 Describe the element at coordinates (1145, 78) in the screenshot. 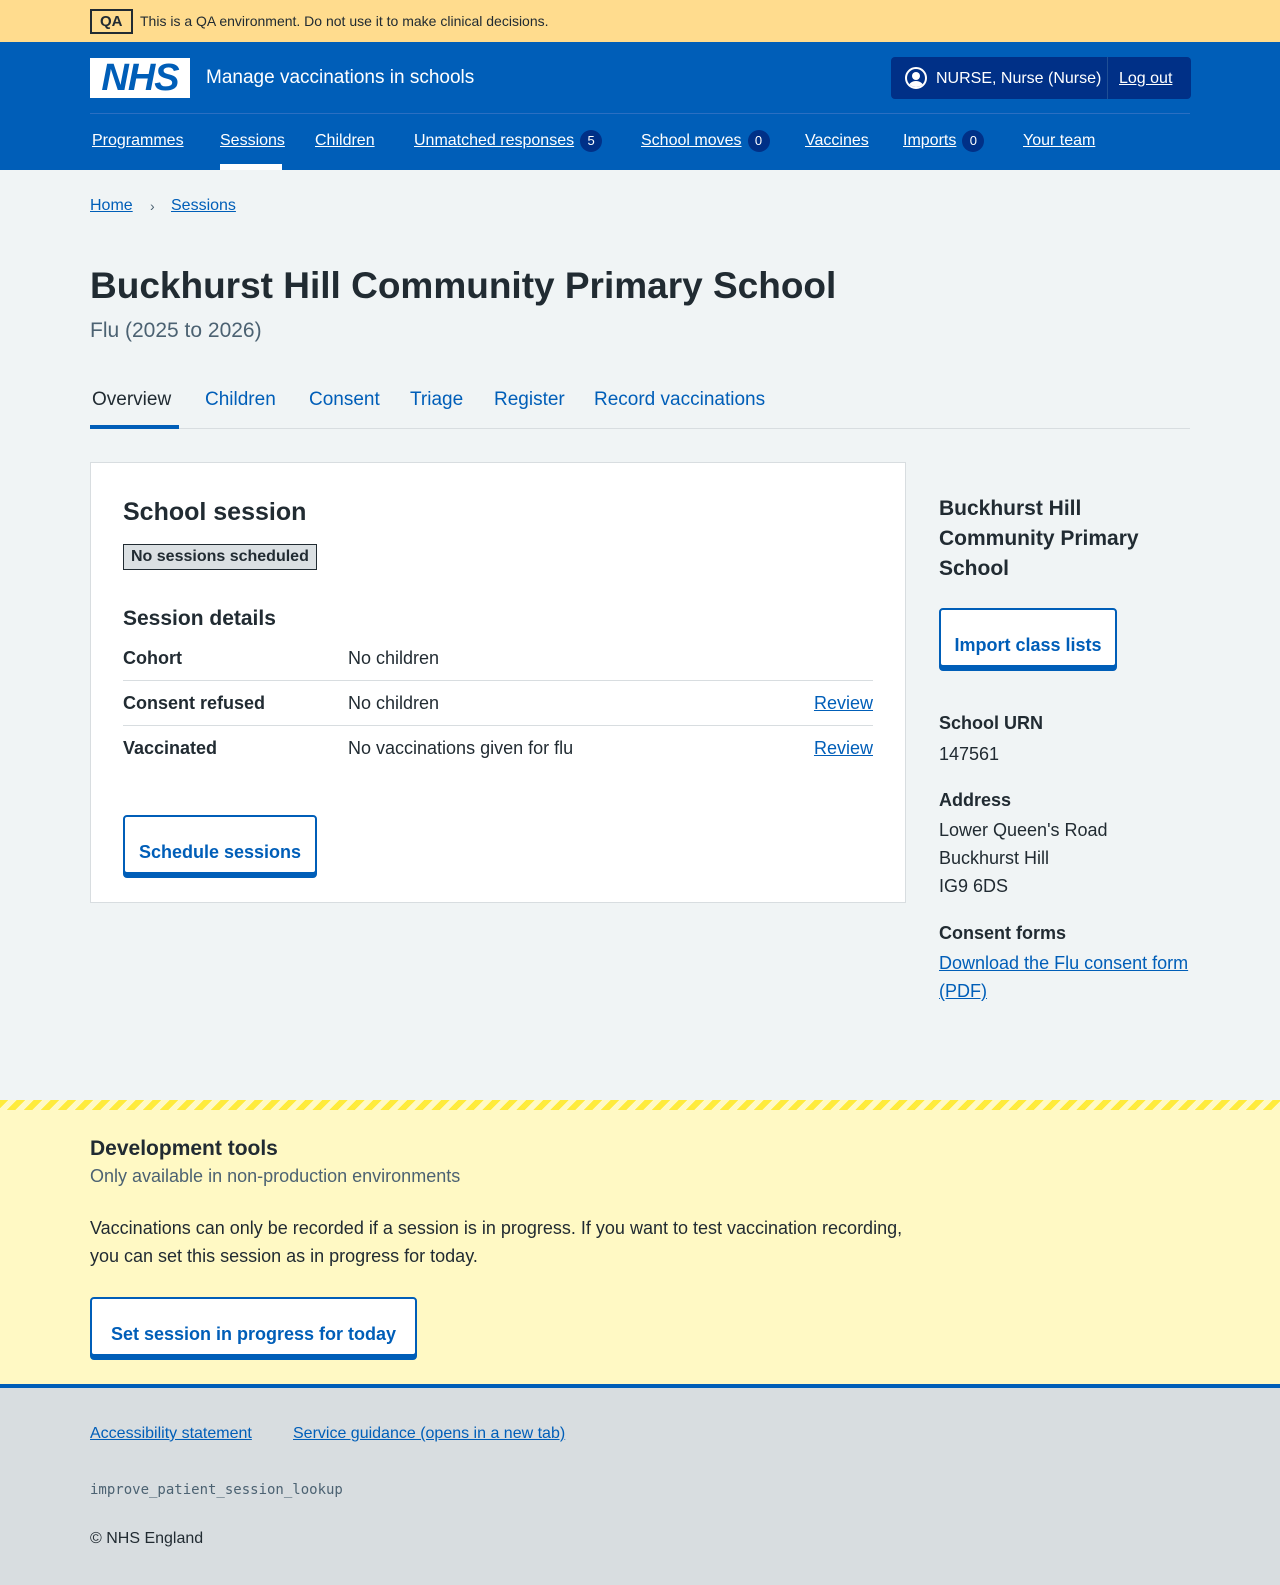

I see `logout-link: Log out` at that location.